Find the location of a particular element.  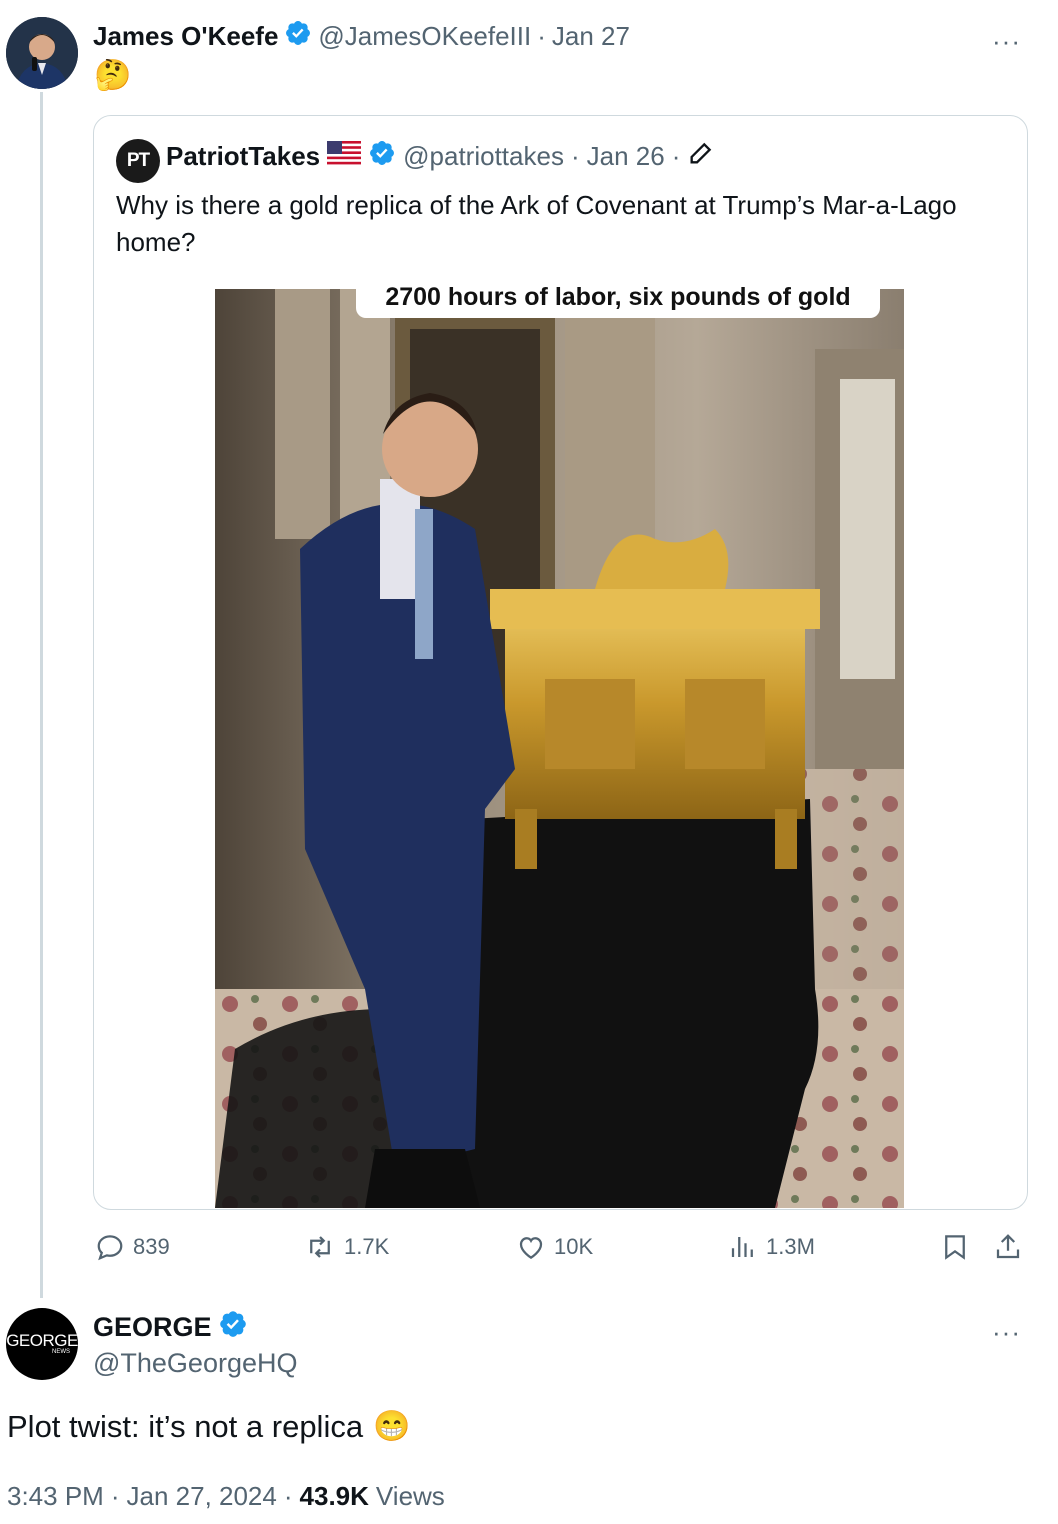

reply-author-handle: @TheGeorgeHQ is located at coordinates (195, 1363).